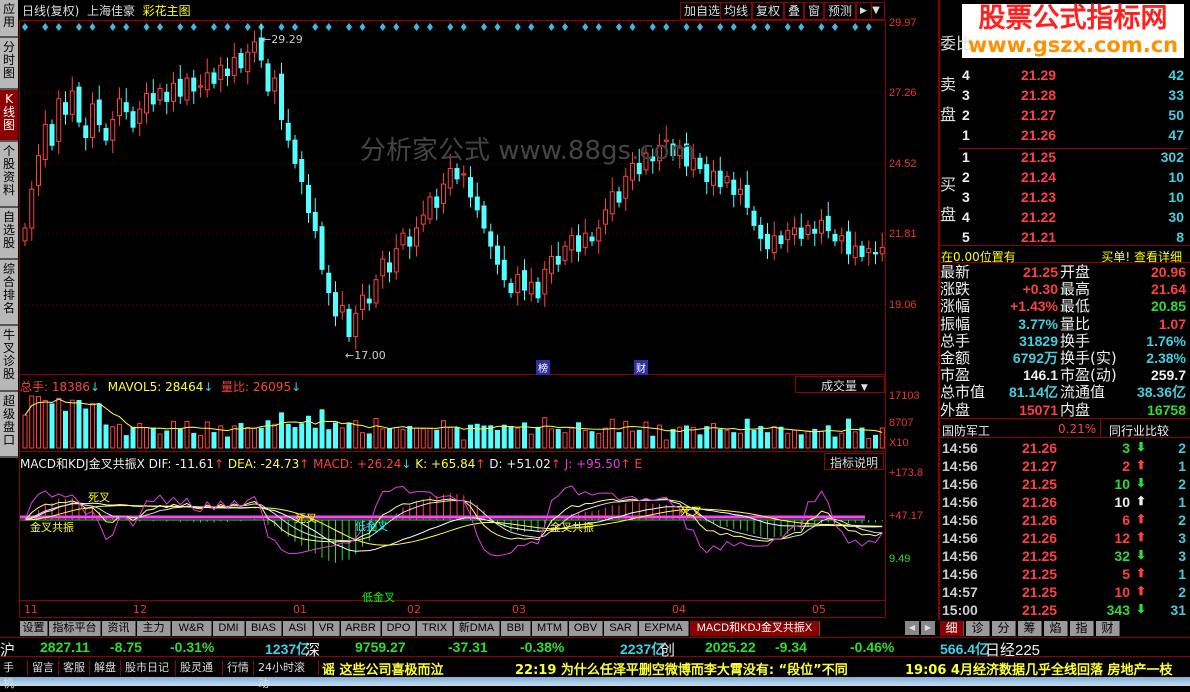 The width and height of the screenshot is (1190, 692). I want to click on indicator-tab: 设置, so click(34, 628).